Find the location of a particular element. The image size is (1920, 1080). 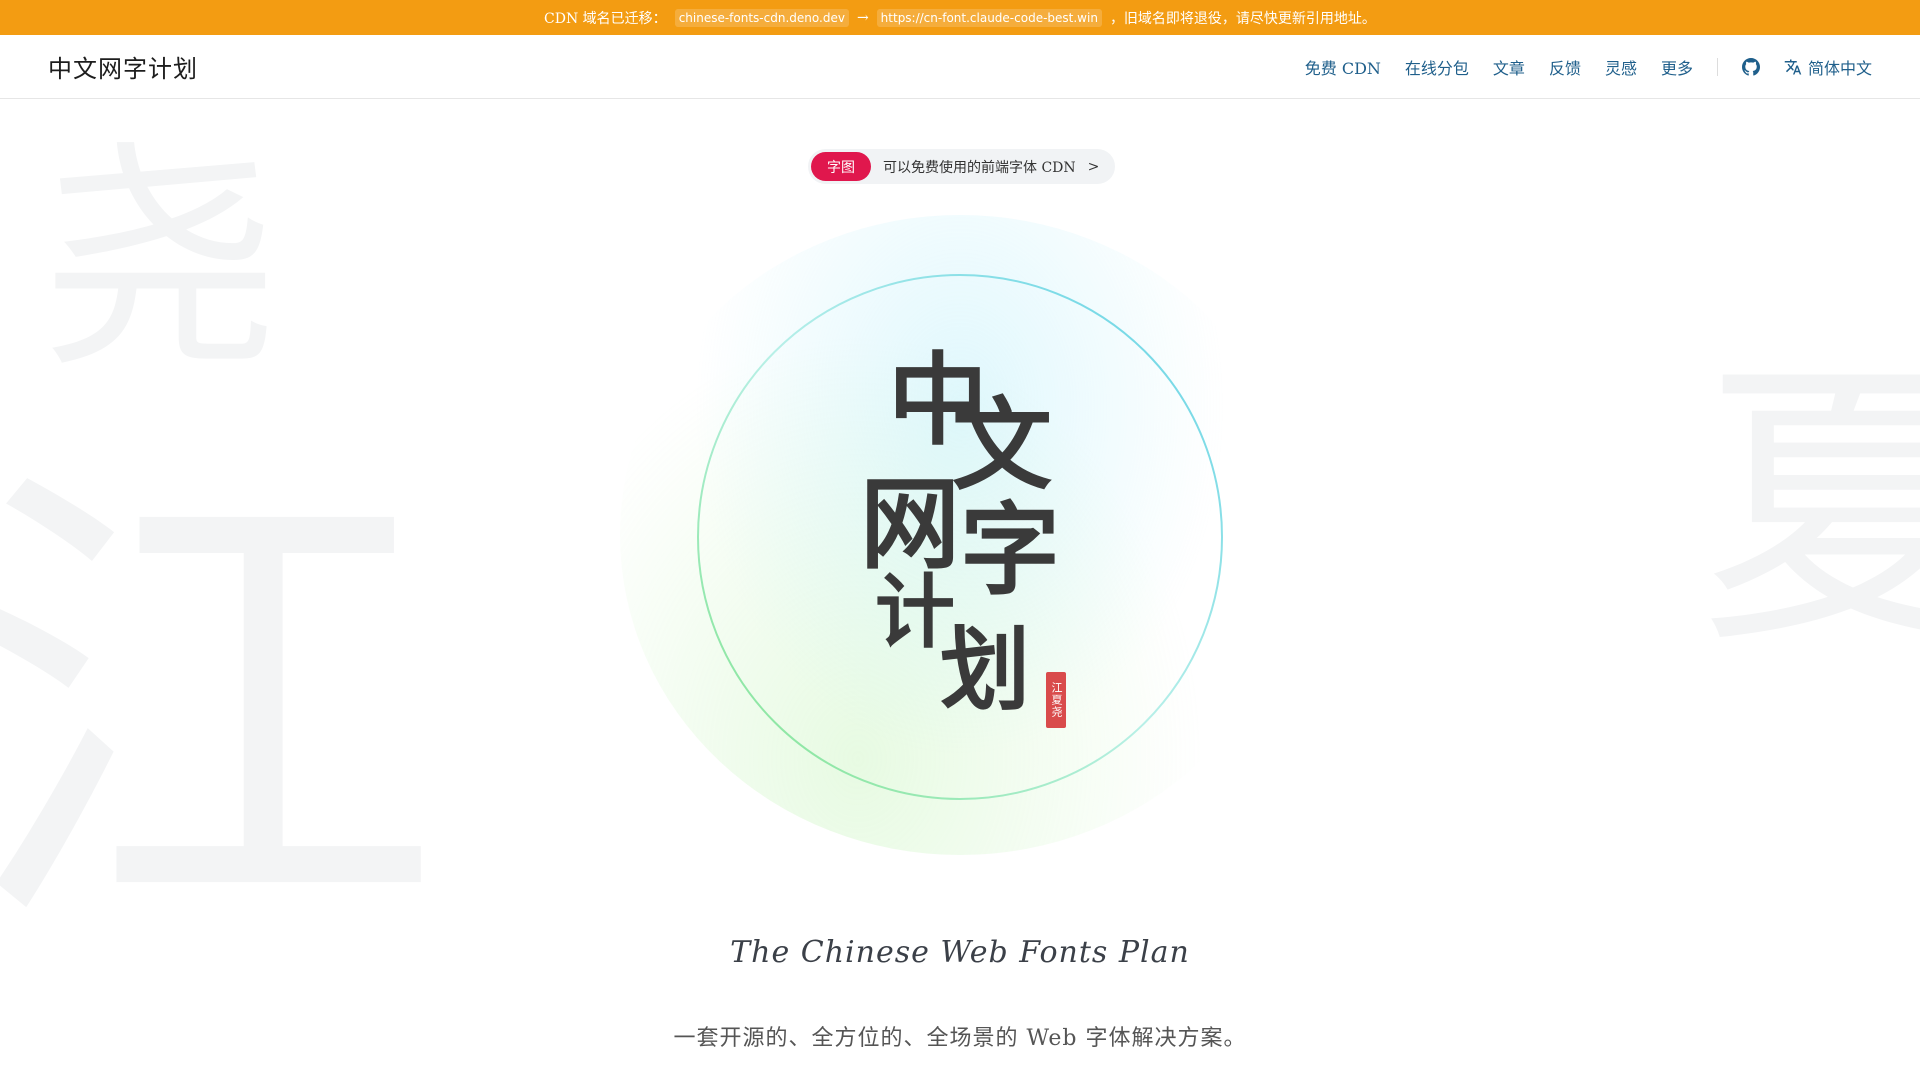

language-switcher: 简体中文 is located at coordinates (1828, 67).